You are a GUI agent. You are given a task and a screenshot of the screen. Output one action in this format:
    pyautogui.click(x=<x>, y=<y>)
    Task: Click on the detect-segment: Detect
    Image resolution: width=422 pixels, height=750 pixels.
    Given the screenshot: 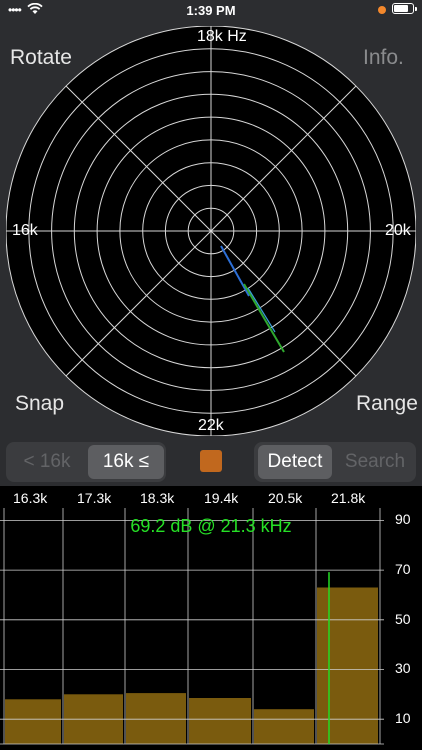 What is the action you would take?
    pyautogui.click(x=295, y=462)
    